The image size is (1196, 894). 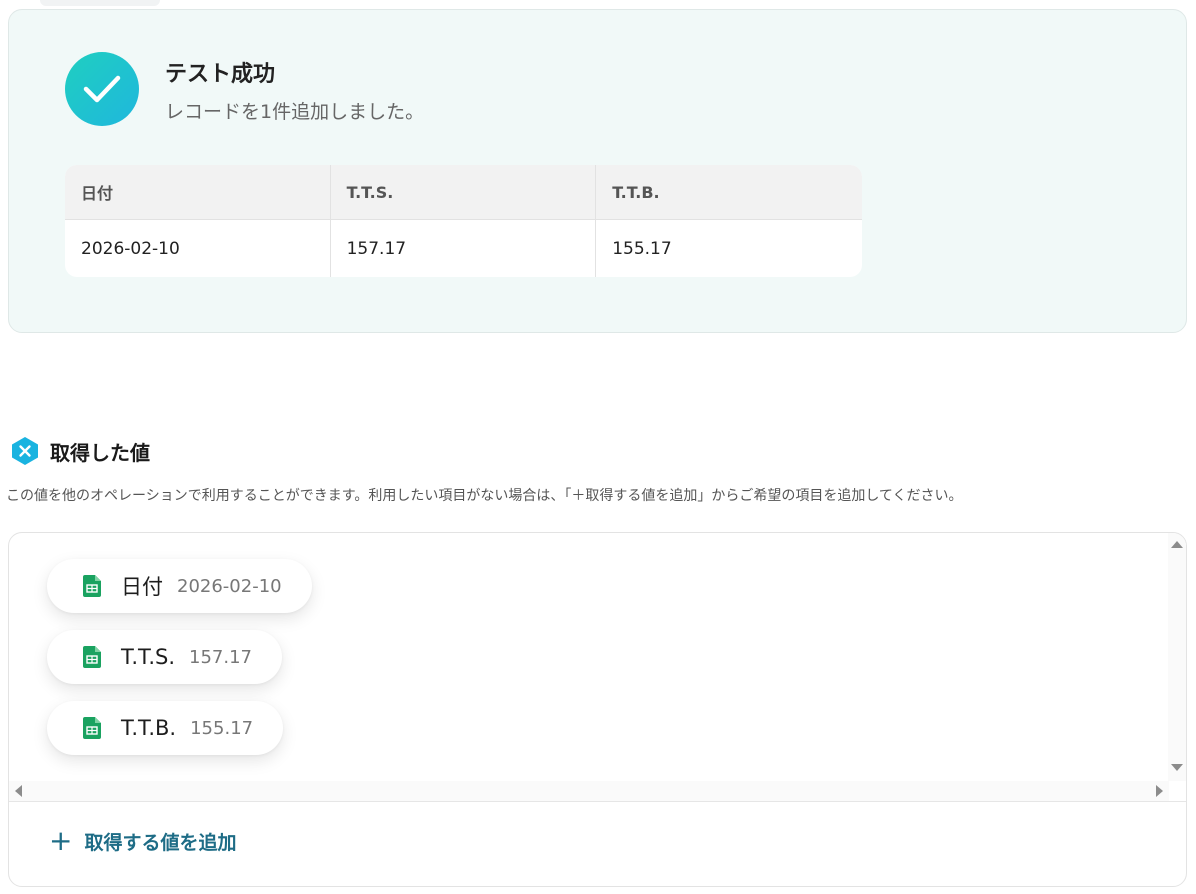 I want to click on values-section-header: 取得した値, so click(x=80, y=451).